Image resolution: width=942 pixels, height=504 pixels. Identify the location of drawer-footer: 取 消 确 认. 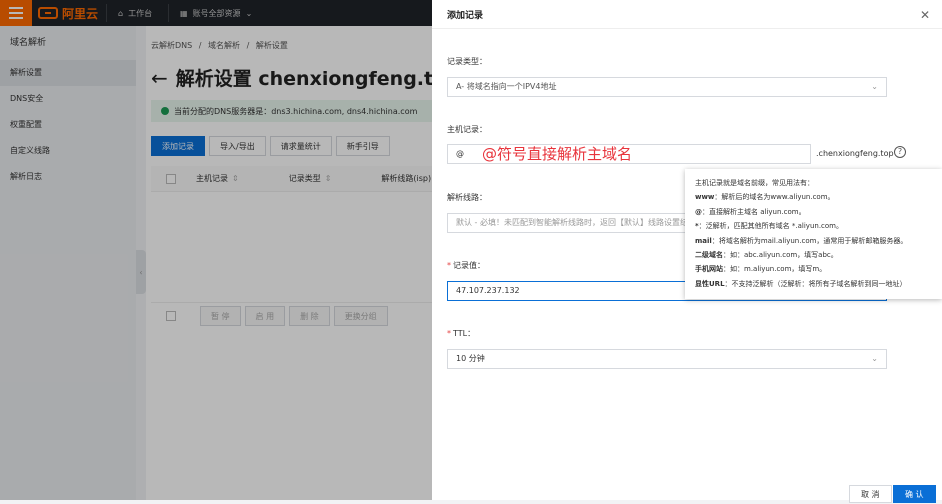
(687, 490).